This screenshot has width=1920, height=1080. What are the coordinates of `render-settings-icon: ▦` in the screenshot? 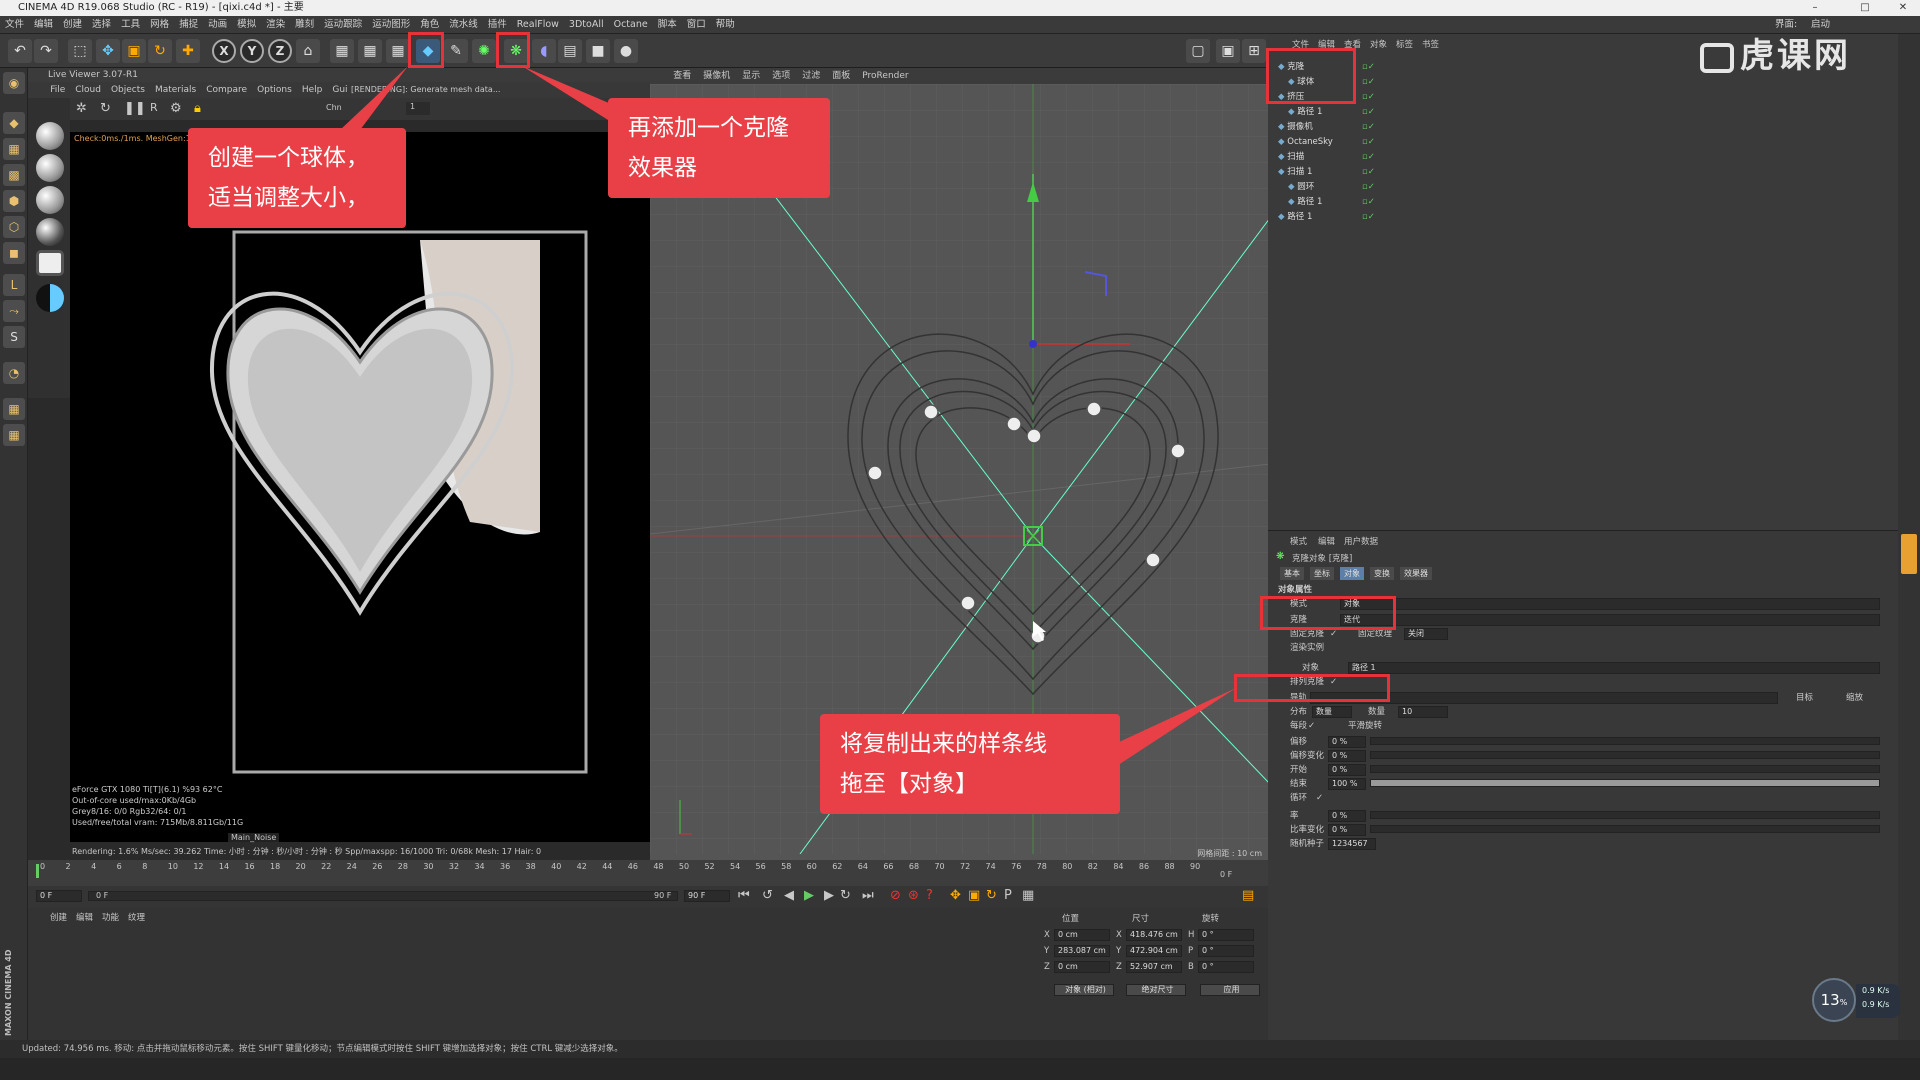 It's located at (398, 51).